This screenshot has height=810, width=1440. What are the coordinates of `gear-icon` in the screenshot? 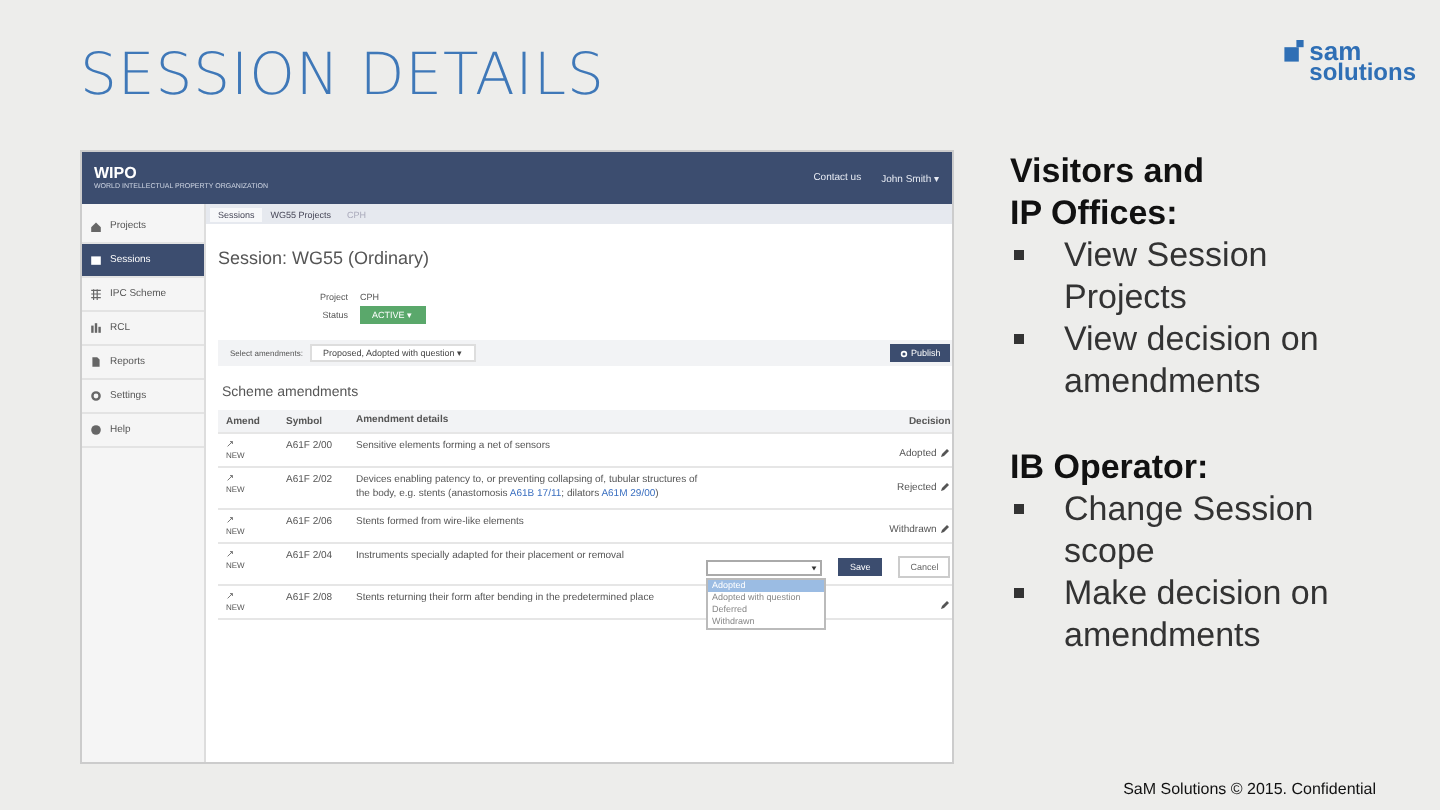 It's located at (903, 353).